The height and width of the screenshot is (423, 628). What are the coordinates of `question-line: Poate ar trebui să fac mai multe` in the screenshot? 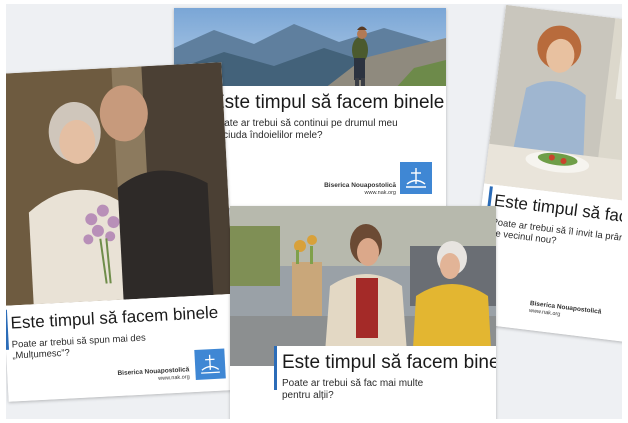 It's located at (353, 383).